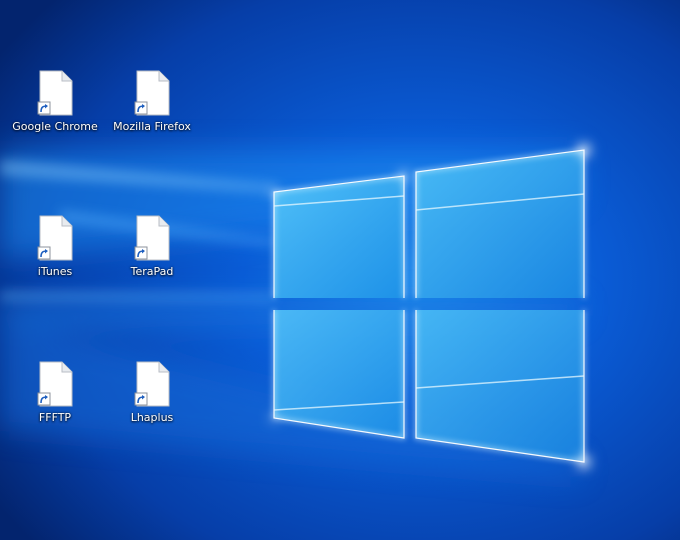 This screenshot has width=680, height=540. I want to click on desktop-shortcut-ffftp: FFFTP, so click(55, 400).